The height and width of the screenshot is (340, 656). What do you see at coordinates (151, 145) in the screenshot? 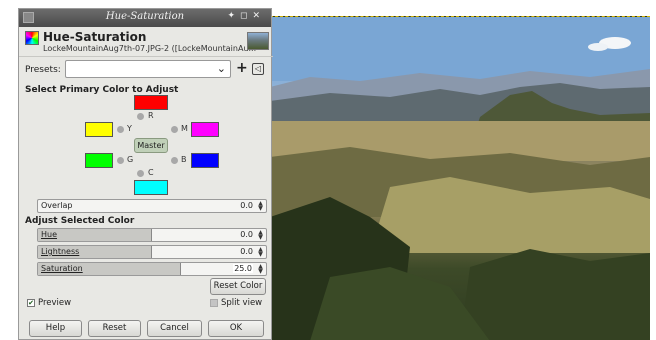
I see `master-button: Master` at bounding box center [151, 145].